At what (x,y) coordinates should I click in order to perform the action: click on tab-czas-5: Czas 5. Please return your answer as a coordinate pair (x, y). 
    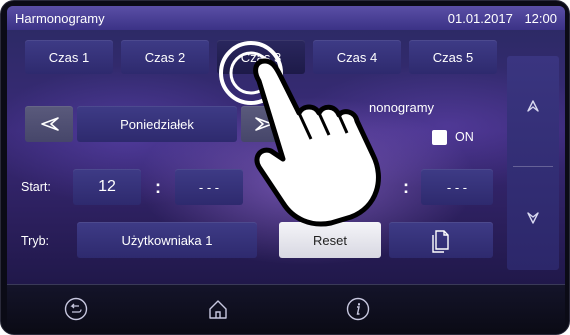
    Looking at the image, I should click on (453, 57).